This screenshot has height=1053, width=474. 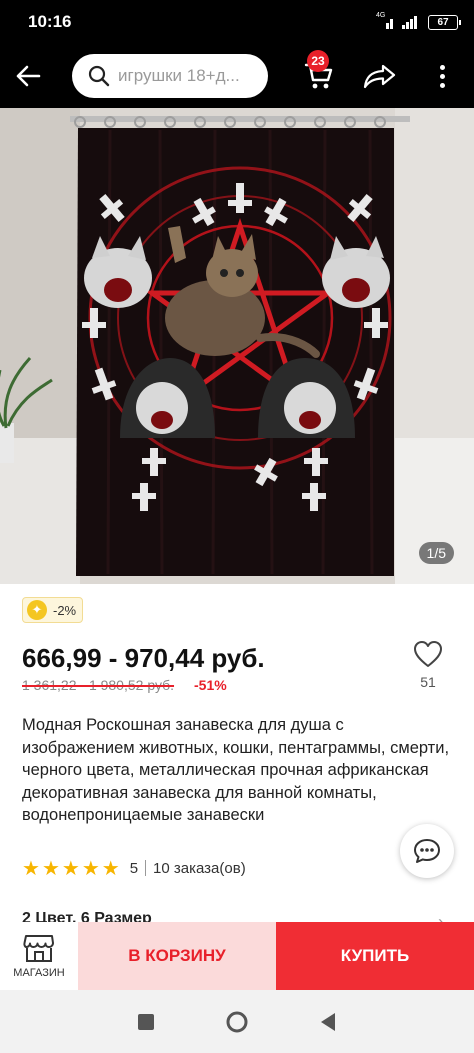 I want to click on coin-discount-badge: ✦ -2%, so click(x=53, y=610).